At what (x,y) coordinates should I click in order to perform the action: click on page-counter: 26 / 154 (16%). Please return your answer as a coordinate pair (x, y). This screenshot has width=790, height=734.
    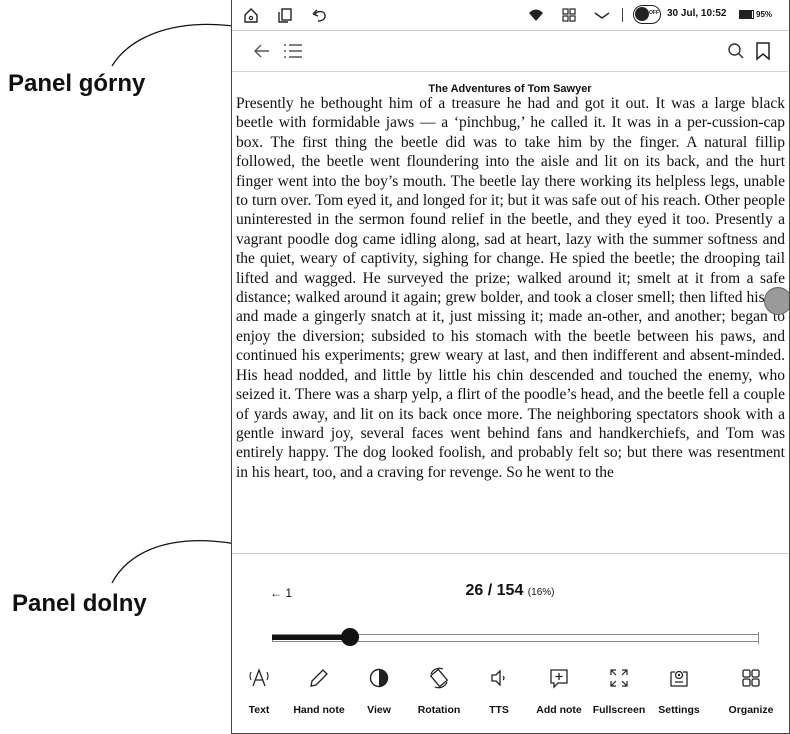
    Looking at the image, I should click on (510, 591).